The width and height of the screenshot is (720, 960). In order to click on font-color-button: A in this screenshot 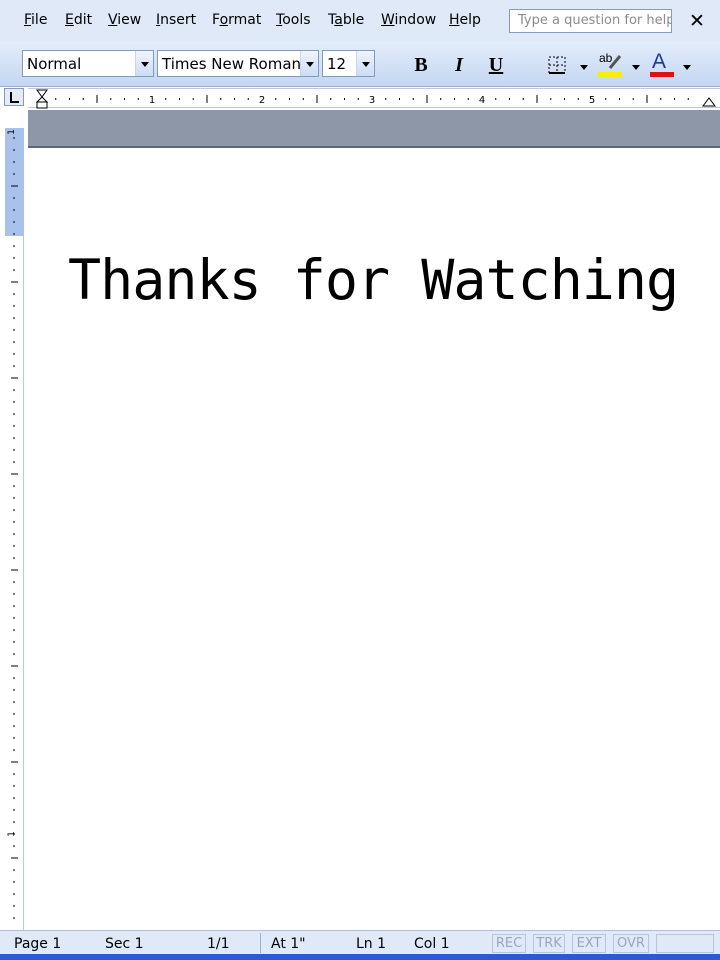, I will do `click(662, 65)`.